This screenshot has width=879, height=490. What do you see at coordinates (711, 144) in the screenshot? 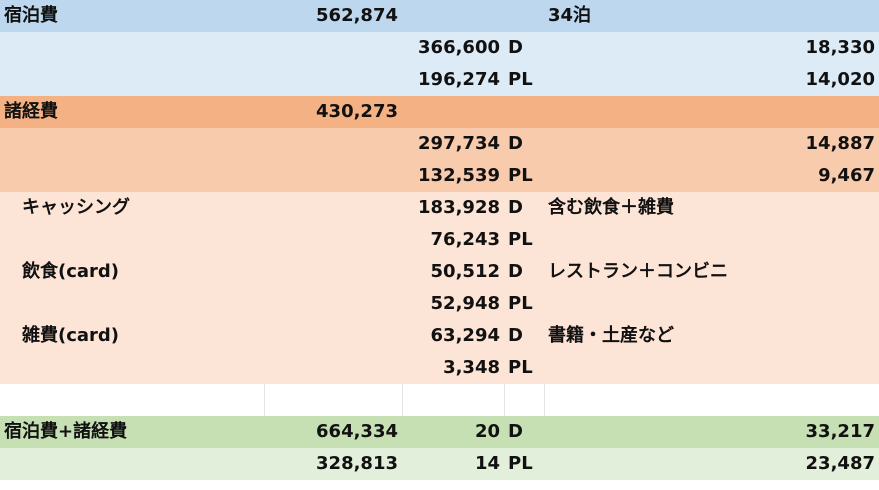
I see `misc-d-per: 14,887` at bounding box center [711, 144].